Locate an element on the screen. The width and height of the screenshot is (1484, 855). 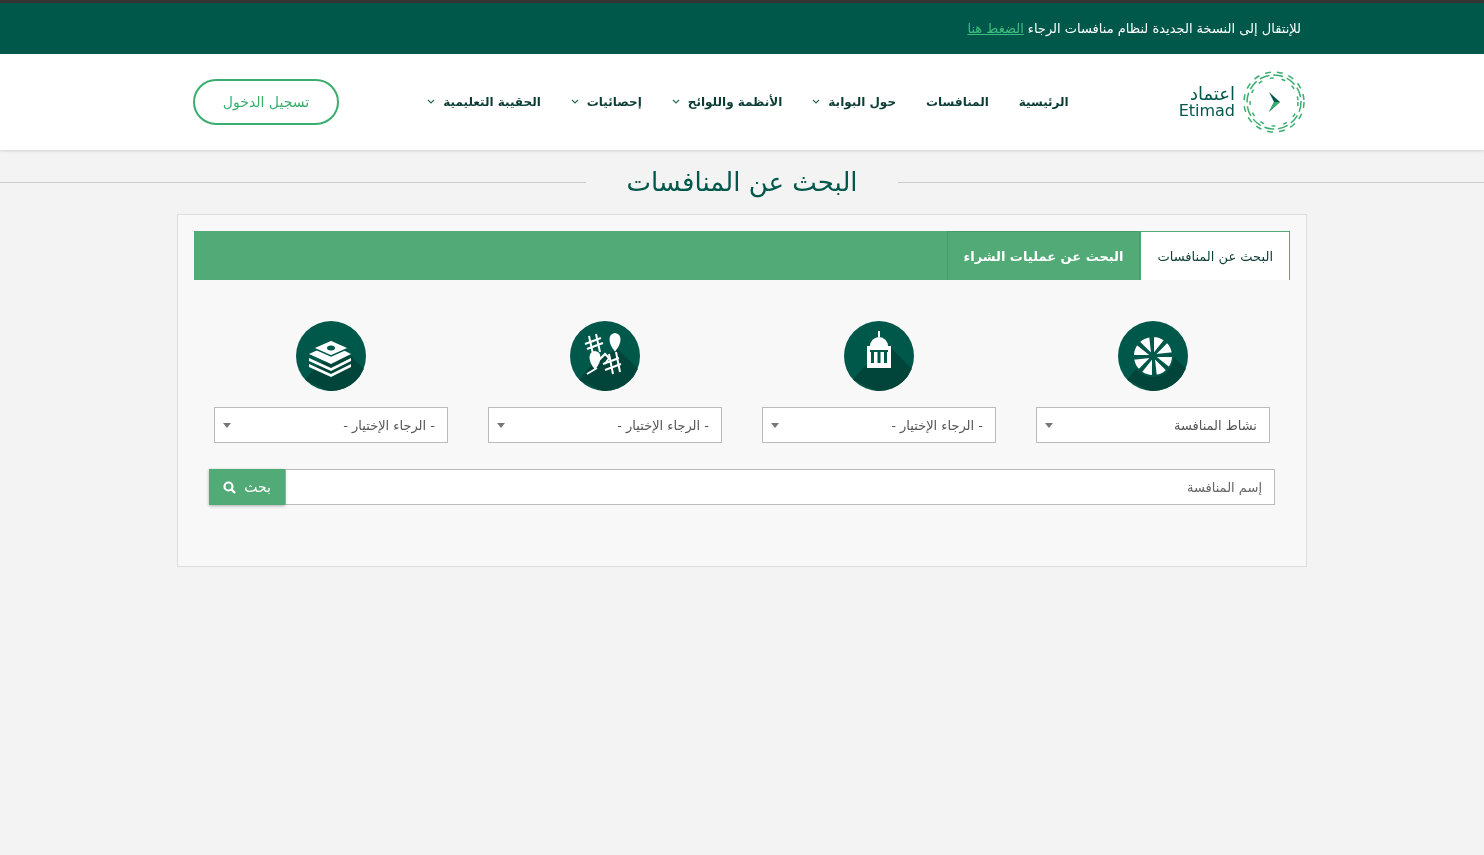
nav-link: حول البوابة is located at coordinates (854, 102).